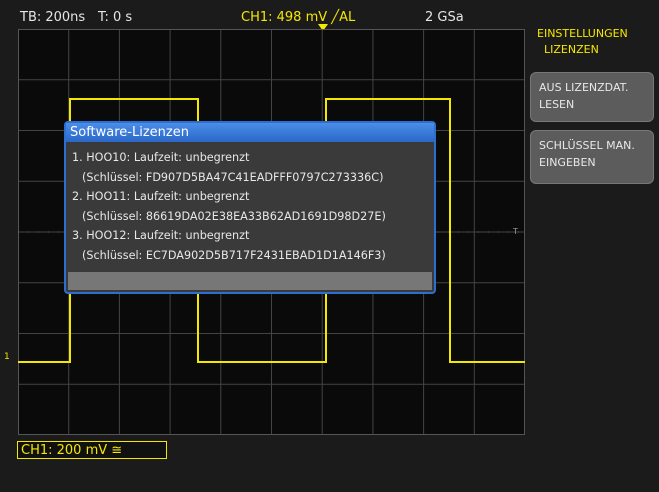 Image resolution: width=659 pixels, height=492 pixels. What do you see at coordinates (582, 42) in the screenshot?
I see `menu-title: EINSTELLUNGEN LIZENZEN` at bounding box center [582, 42].